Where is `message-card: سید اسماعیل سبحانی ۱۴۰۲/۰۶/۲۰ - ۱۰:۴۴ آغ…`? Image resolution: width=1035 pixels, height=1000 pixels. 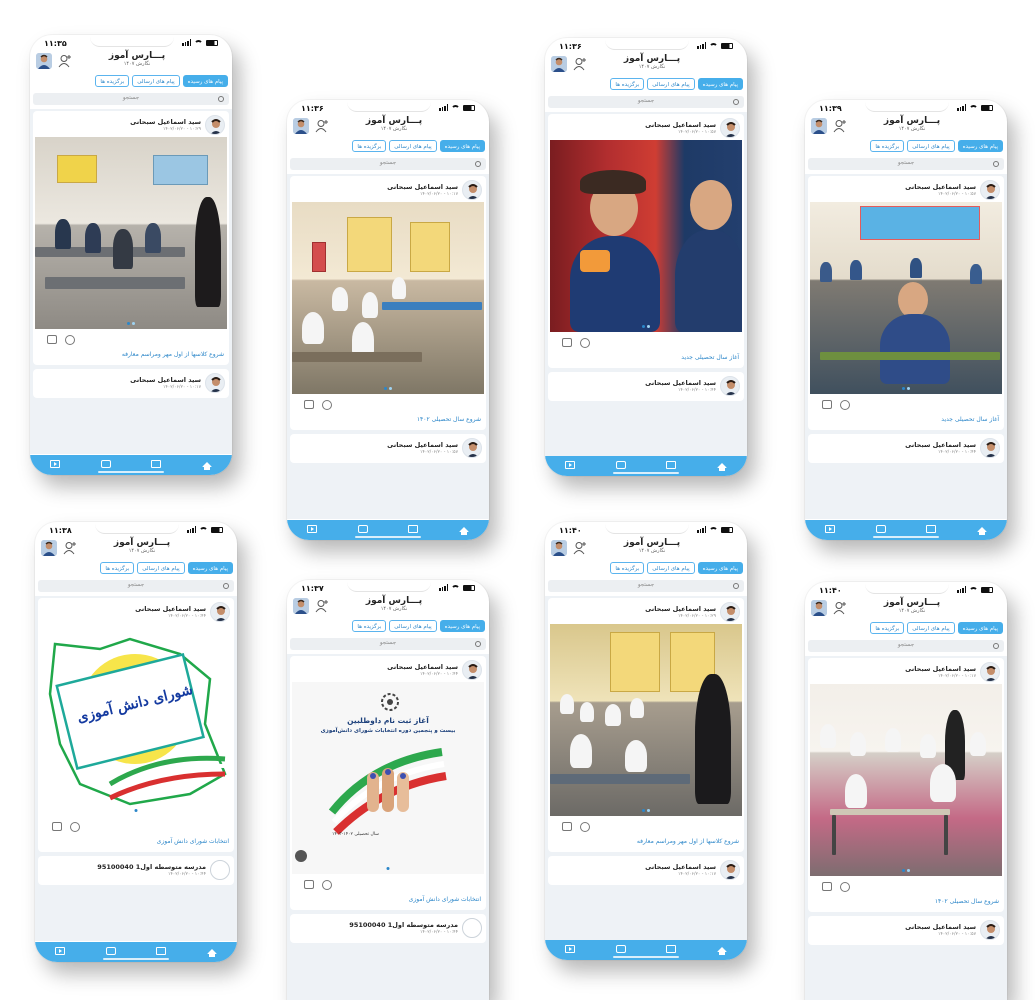
message-card: سید اسماعیل سبحانی ۱۴۰۲/۰۶/۲۰ - ۱۰:۴۴ آغ… is located at coordinates (388, 783).